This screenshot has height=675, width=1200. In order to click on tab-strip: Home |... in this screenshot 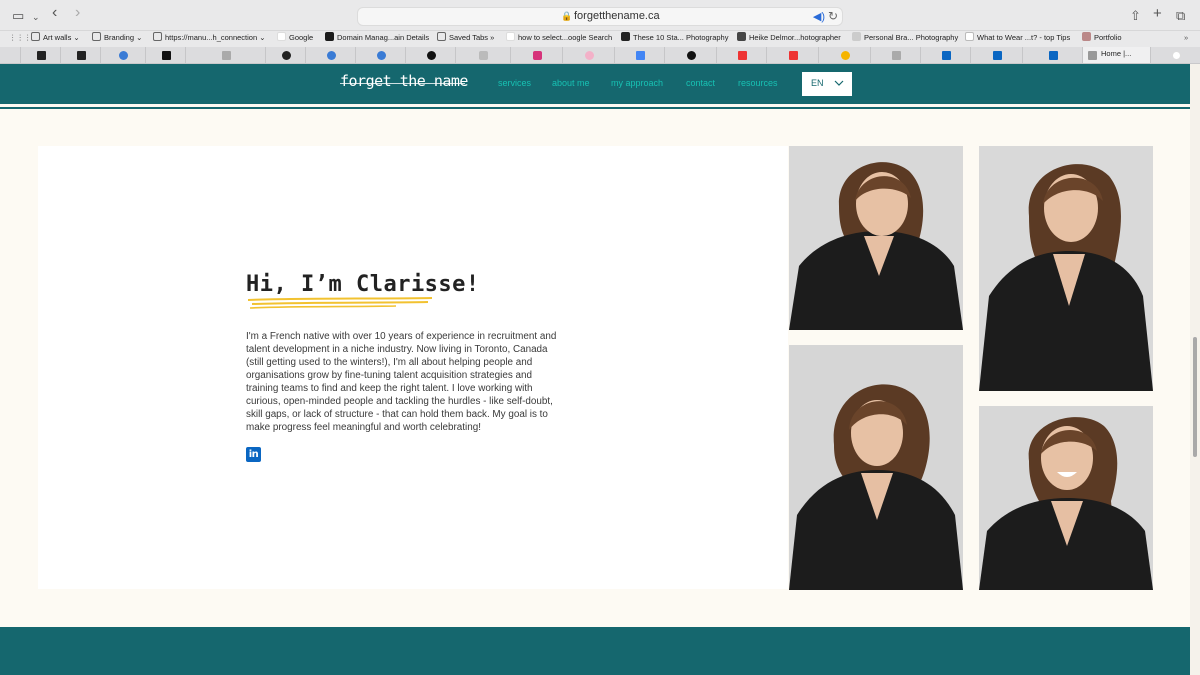, I will do `click(600, 55)`.